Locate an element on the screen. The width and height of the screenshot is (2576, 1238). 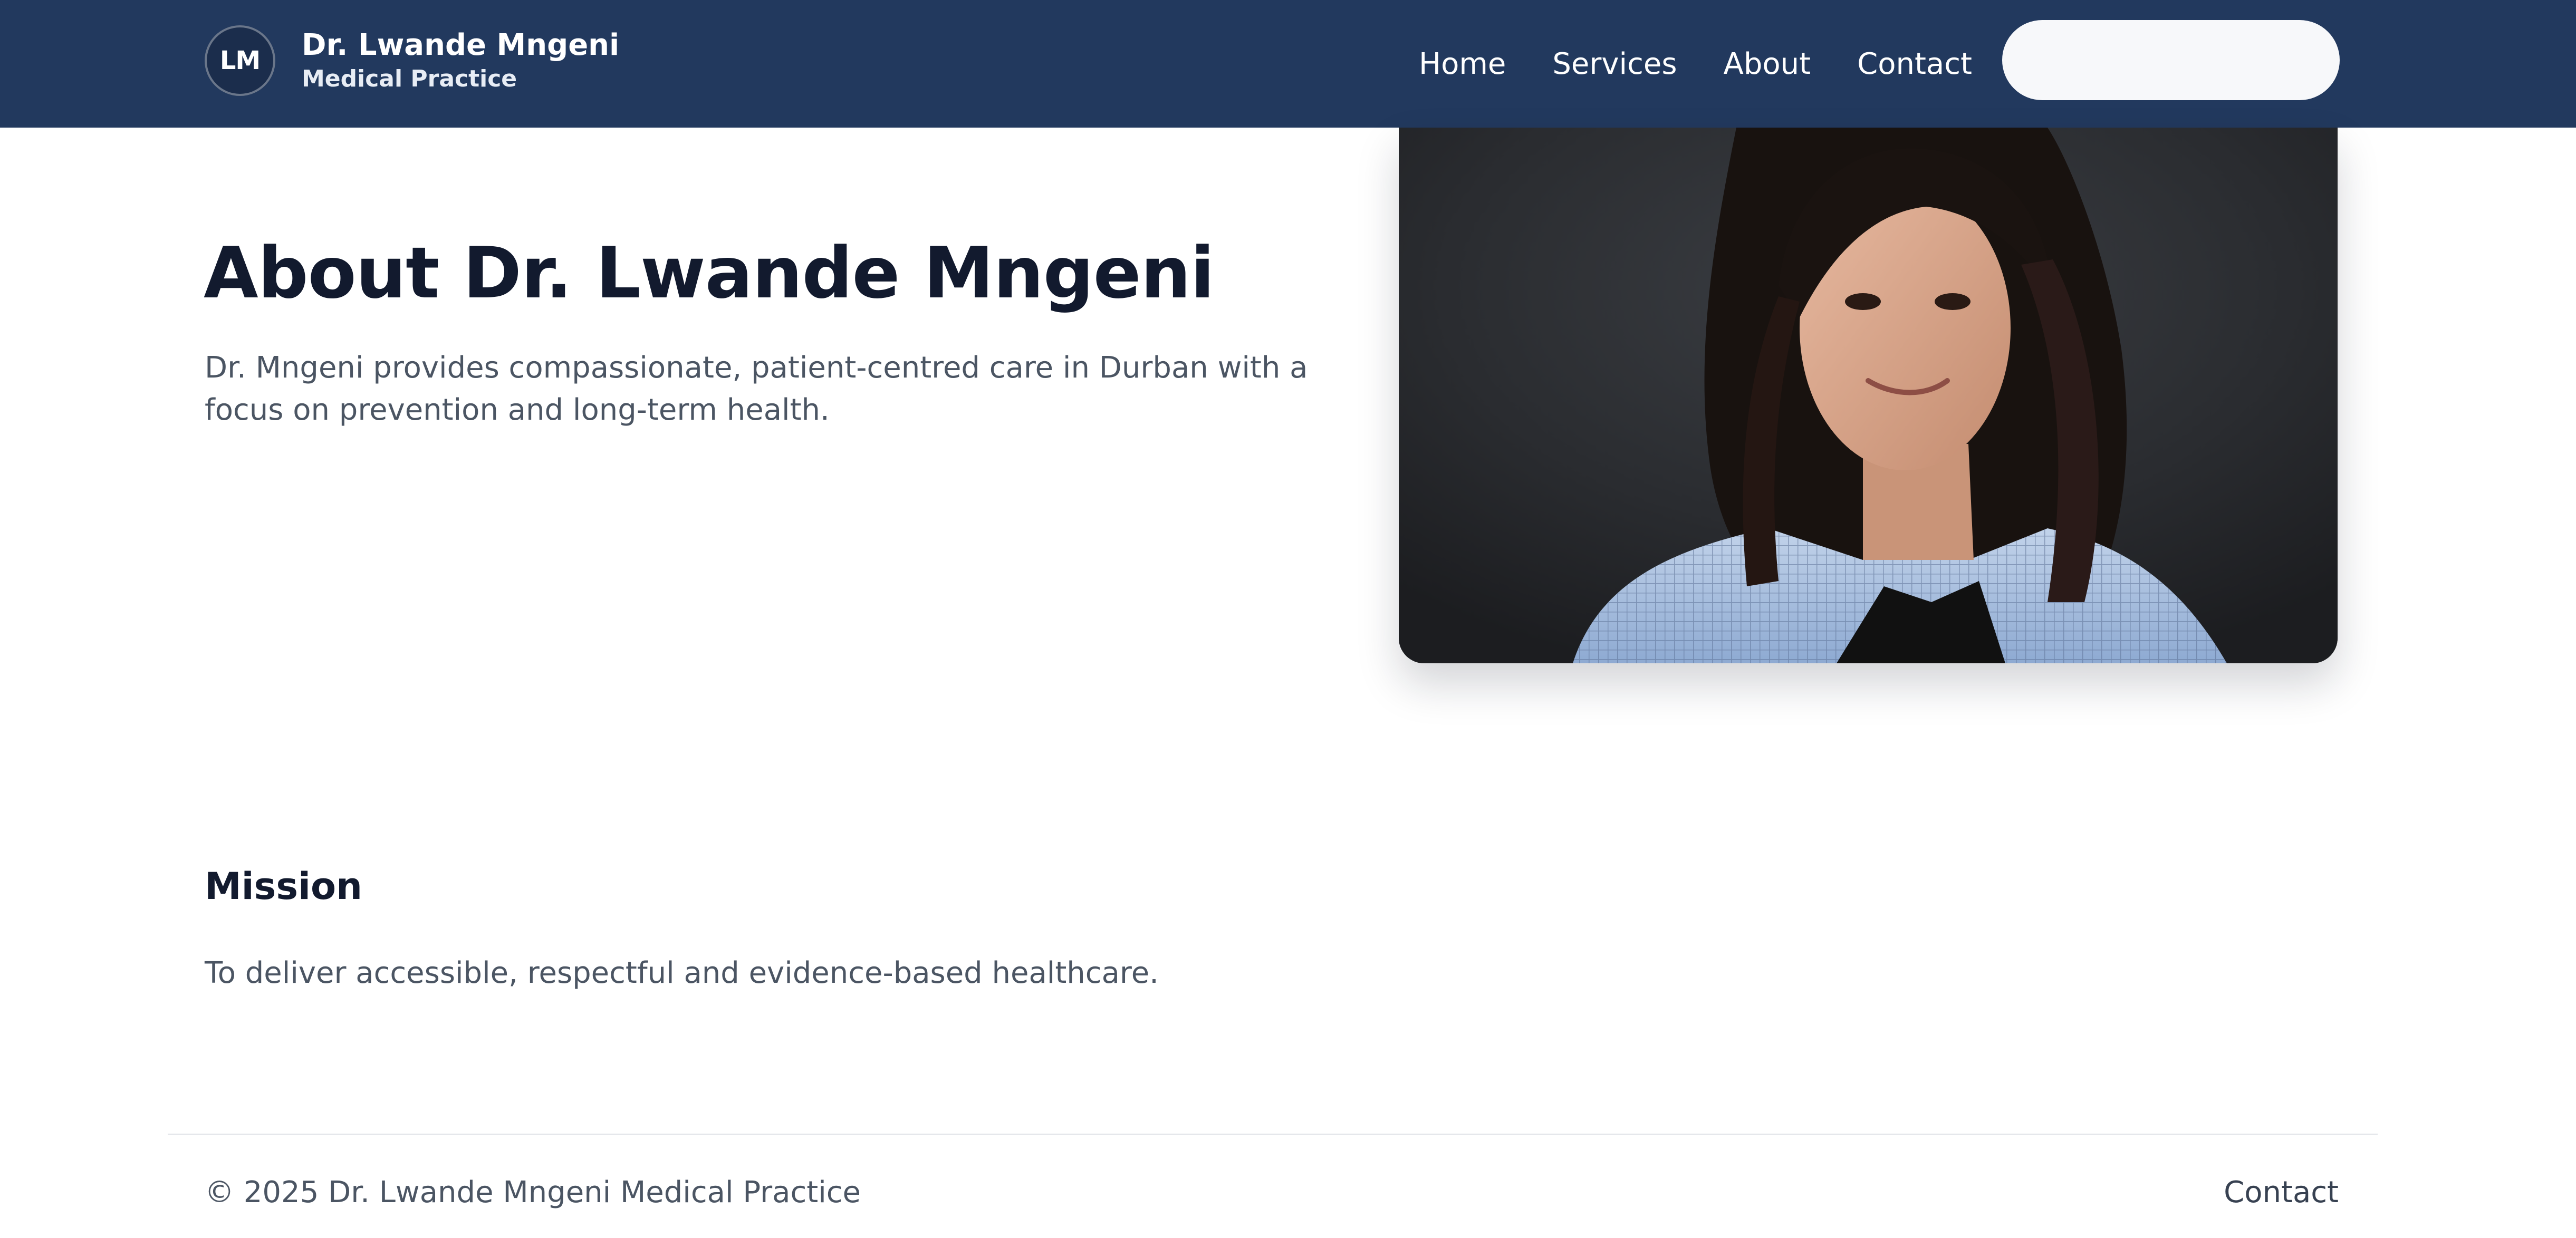
brand-logo: LM is located at coordinates (240, 60).